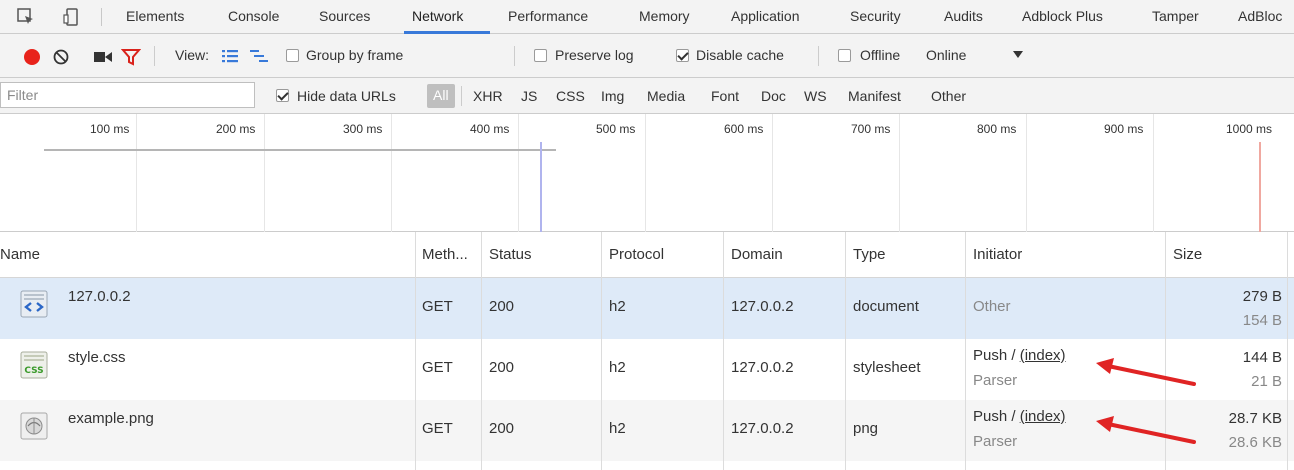  What do you see at coordinates (612, 96) in the screenshot?
I see `filter-type-img: Img` at bounding box center [612, 96].